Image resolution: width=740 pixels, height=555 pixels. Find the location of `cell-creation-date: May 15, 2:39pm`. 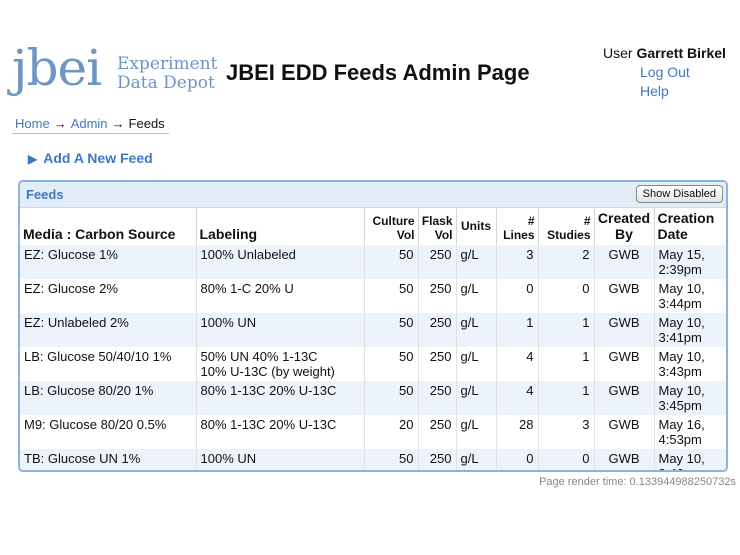

cell-creation-date: May 15, 2:39pm is located at coordinates (690, 262).